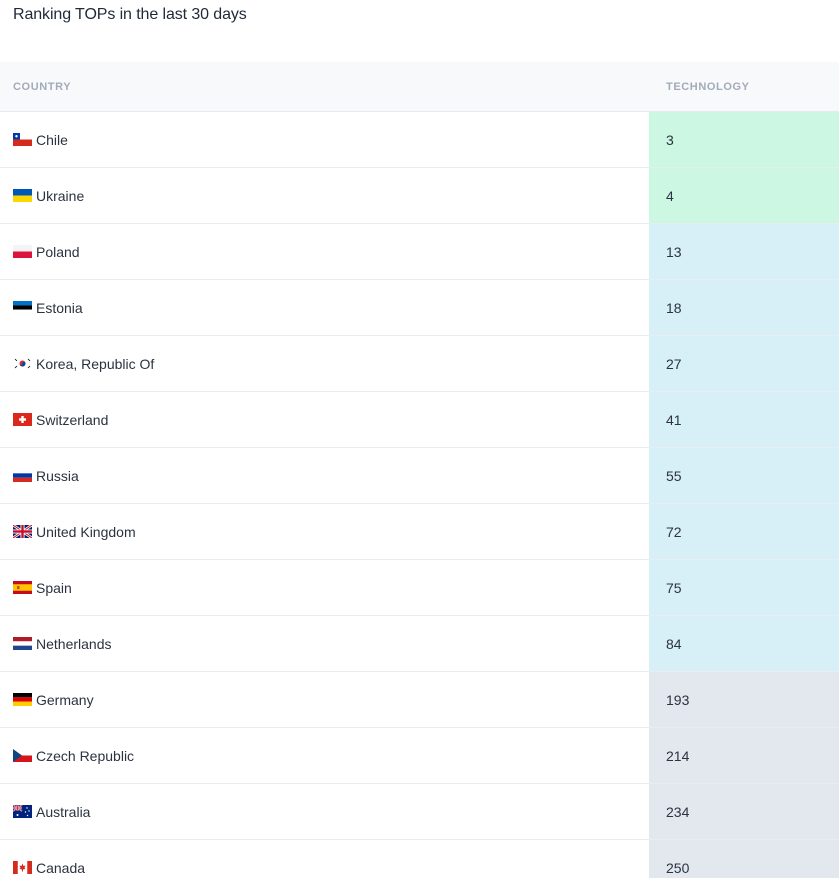  I want to click on country-cell: Canada, so click(49, 868).